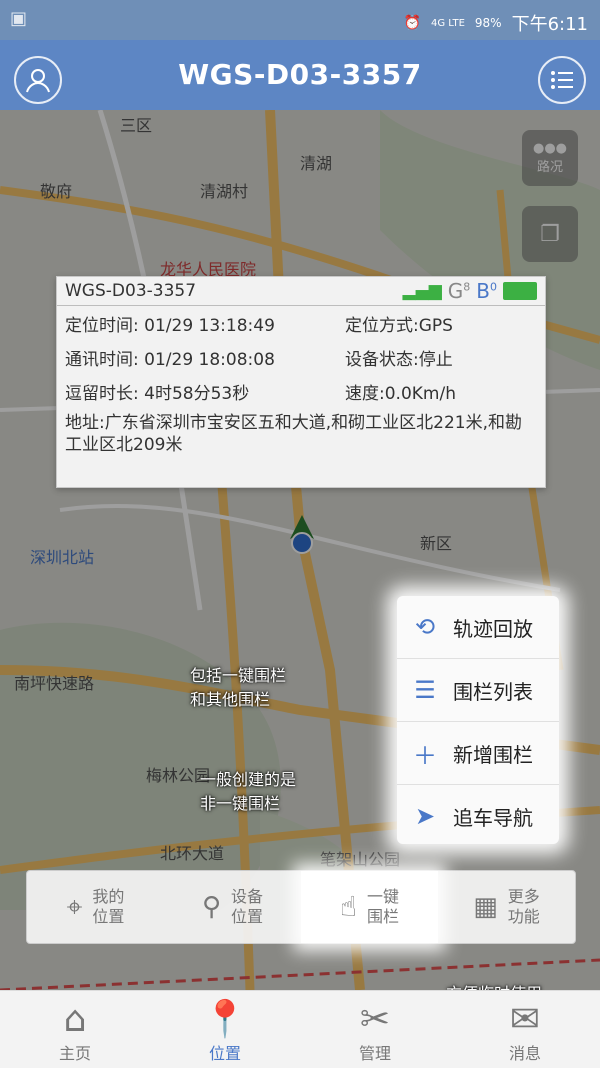  Describe the element at coordinates (550, 148) in the screenshot. I see `traffic-light-icon: ●●●` at that location.